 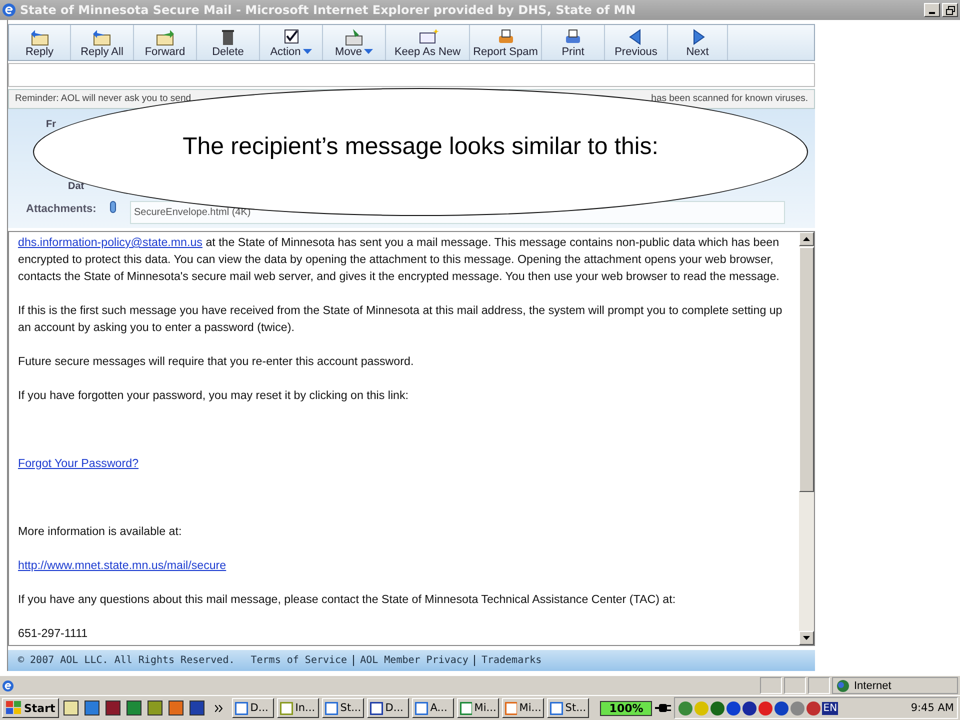 What do you see at coordinates (39, 37) in the screenshot?
I see `reply-icon` at bounding box center [39, 37].